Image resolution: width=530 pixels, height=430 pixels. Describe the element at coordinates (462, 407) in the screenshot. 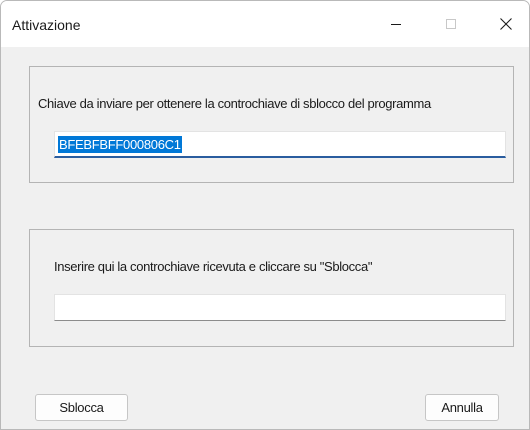

I see `cancel-button: Annulla` at that location.